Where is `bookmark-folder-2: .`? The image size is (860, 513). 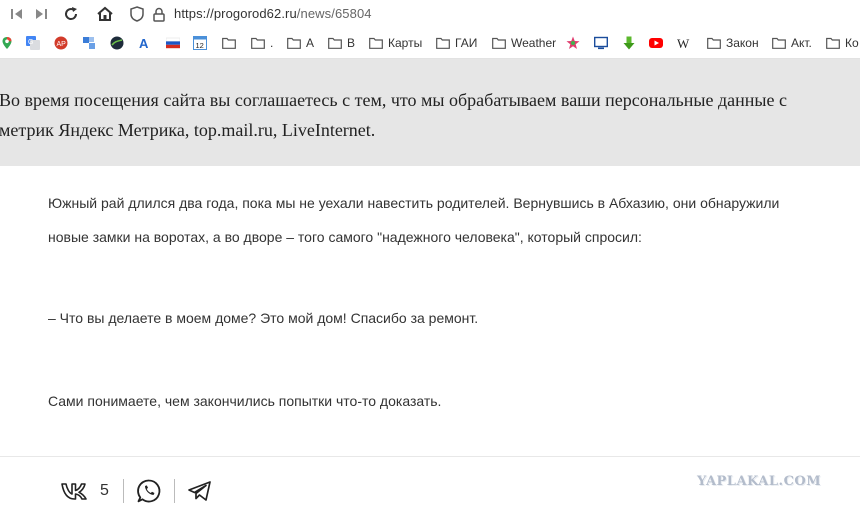
bookmark-folder-2: . is located at coordinates (262, 43).